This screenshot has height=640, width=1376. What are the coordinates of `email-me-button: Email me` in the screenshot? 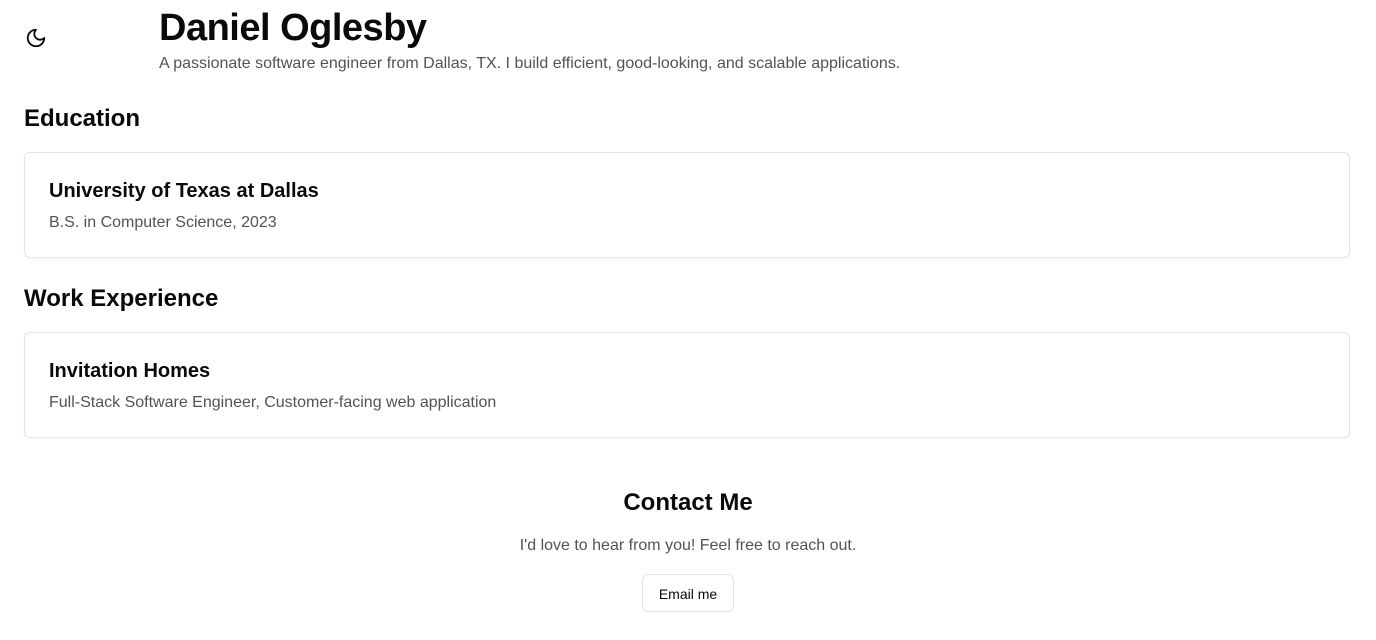 It's located at (688, 593).